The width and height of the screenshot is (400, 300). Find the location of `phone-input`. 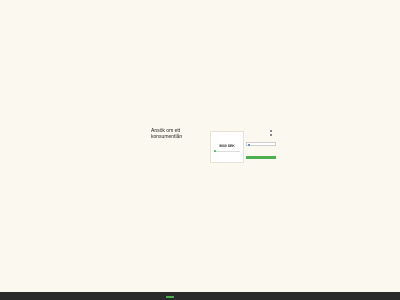

phone-input is located at coordinates (261, 144).